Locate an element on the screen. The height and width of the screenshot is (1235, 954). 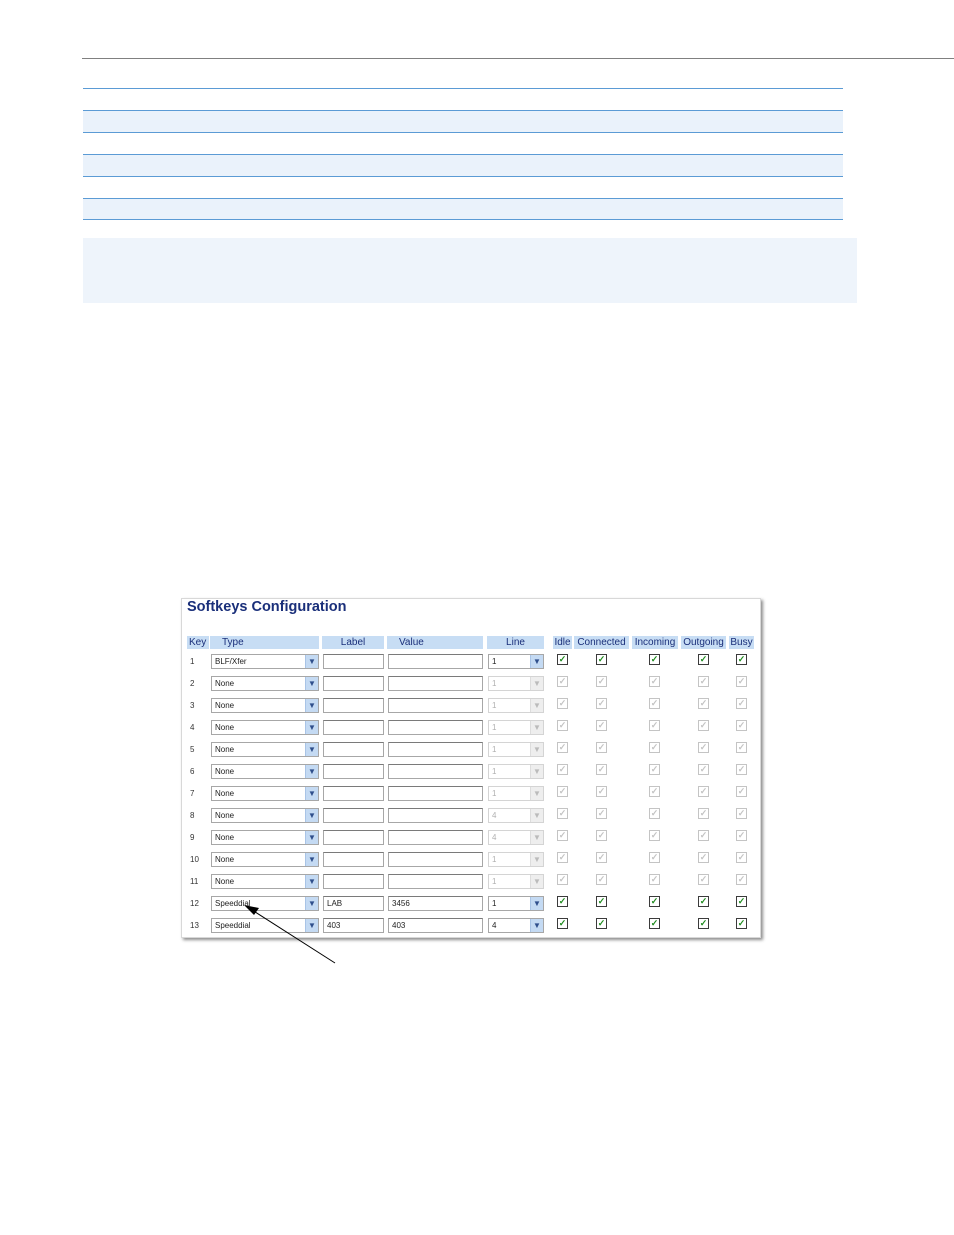
softkey-value-input: 403 is located at coordinates (435, 925).